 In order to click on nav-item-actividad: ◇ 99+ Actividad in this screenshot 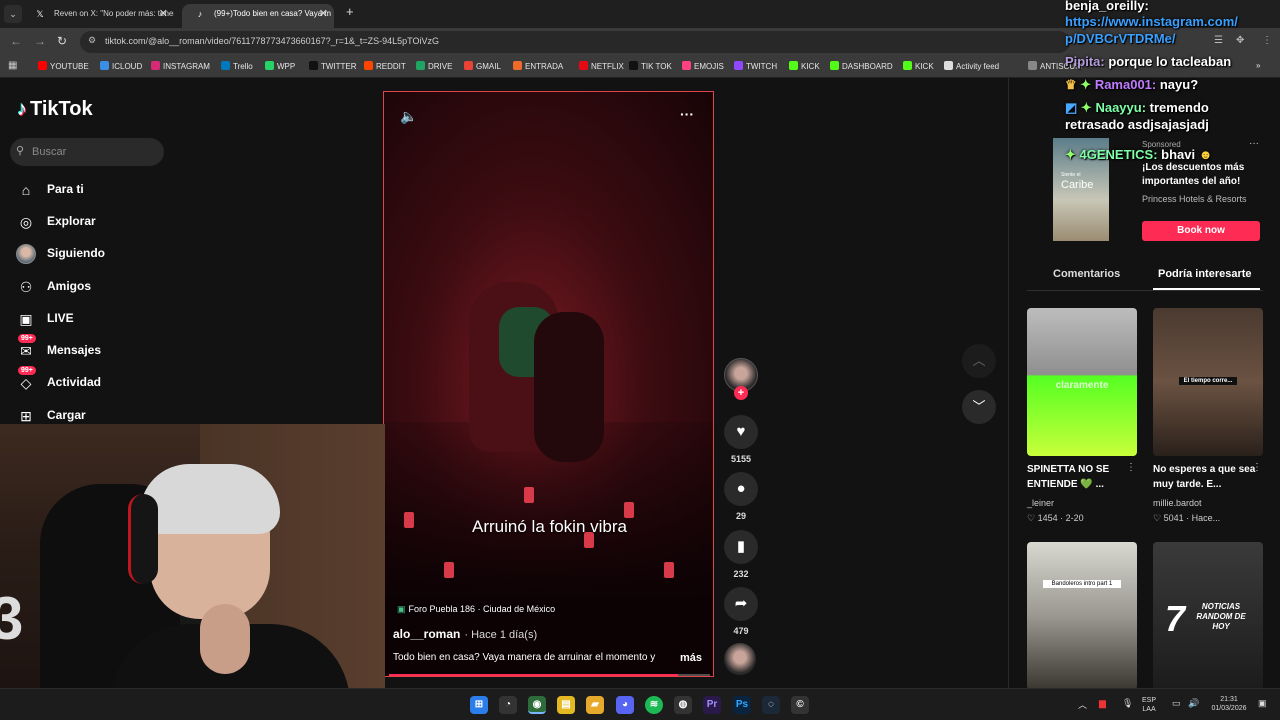, I will do `click(101, 381)`.